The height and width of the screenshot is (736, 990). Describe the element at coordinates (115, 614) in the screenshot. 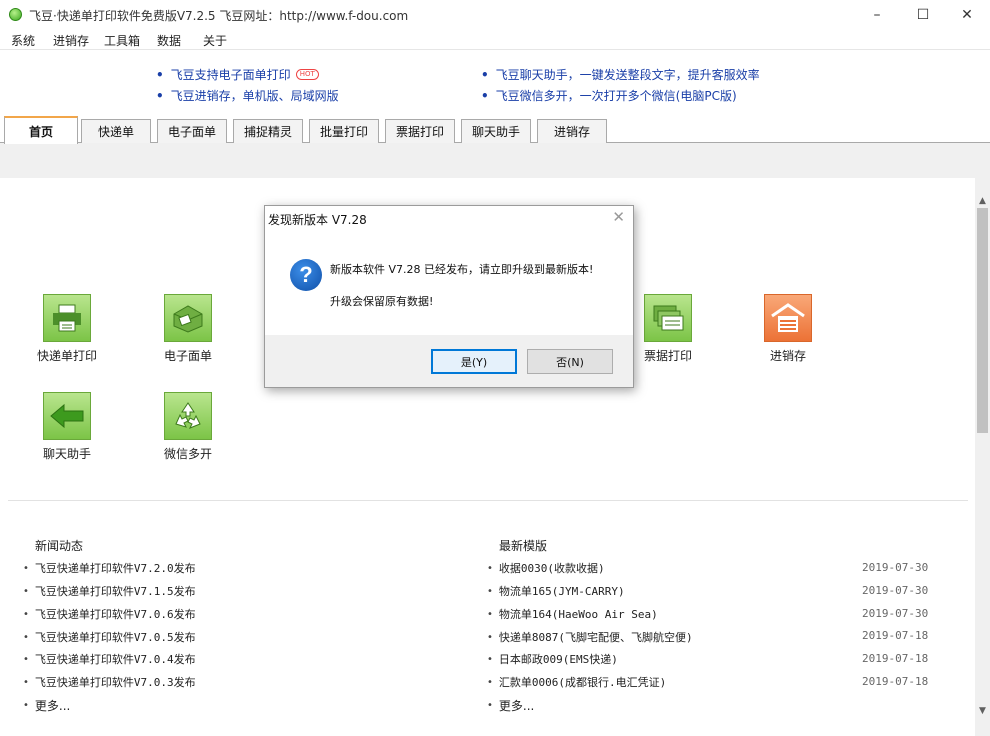

I see `news-item-text: 飞豆快递单打印软件V7.0.6发布` at that location.